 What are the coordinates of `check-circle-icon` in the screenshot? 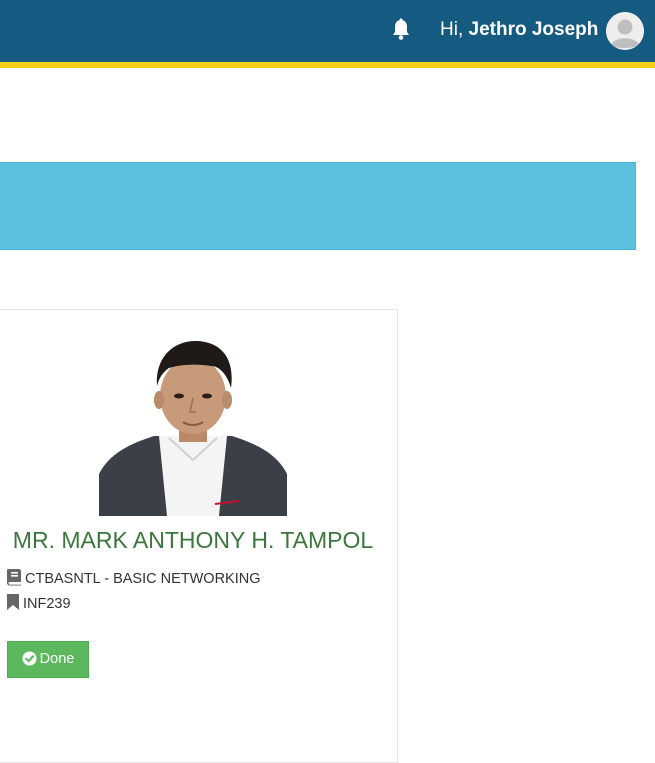 It's located at (31, 659).